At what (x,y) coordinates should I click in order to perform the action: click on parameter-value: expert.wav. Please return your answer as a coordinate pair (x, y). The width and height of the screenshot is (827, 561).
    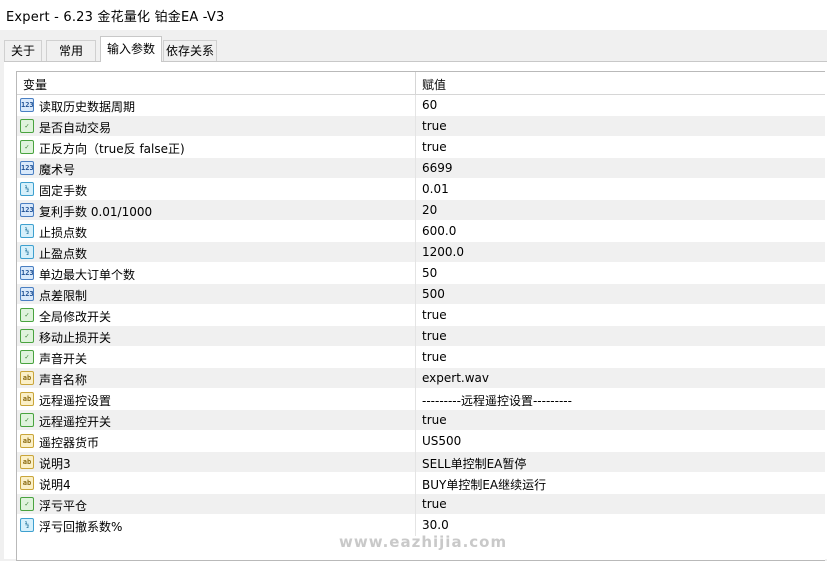
    Looking at the image, I should click on (455, 378).